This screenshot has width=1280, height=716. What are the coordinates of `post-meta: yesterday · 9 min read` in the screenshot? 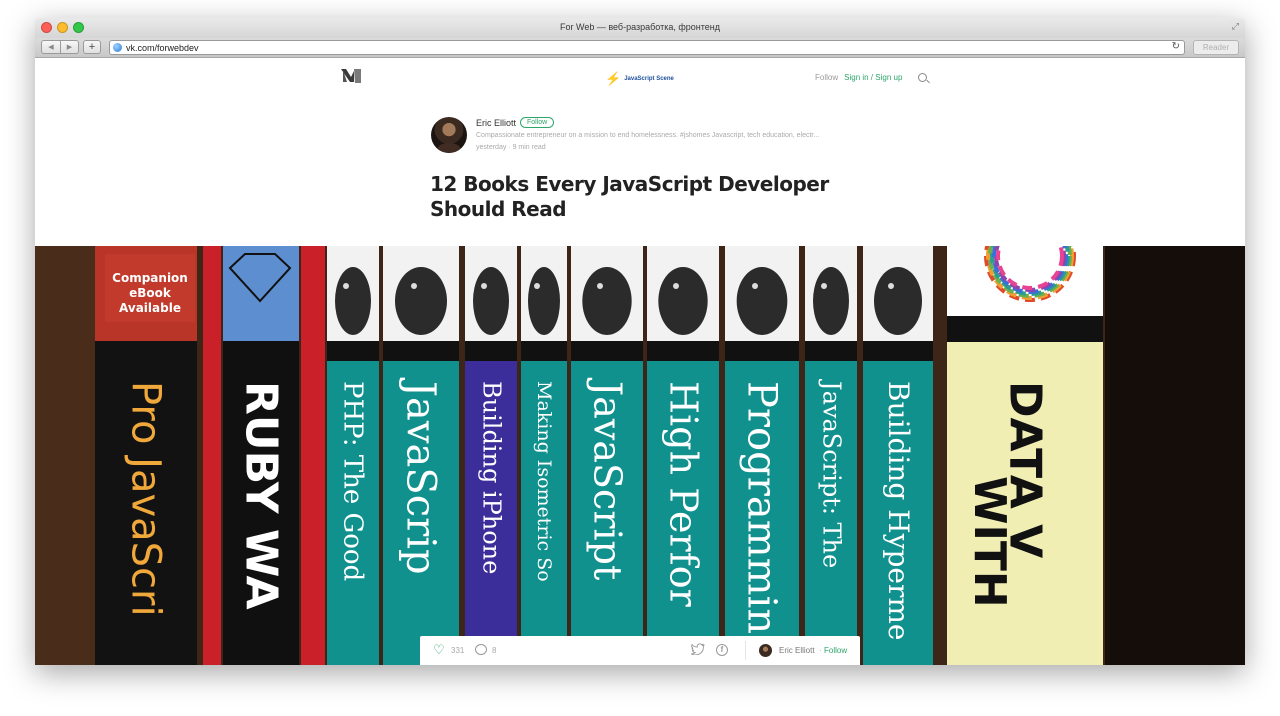 It's located at (511, 147).